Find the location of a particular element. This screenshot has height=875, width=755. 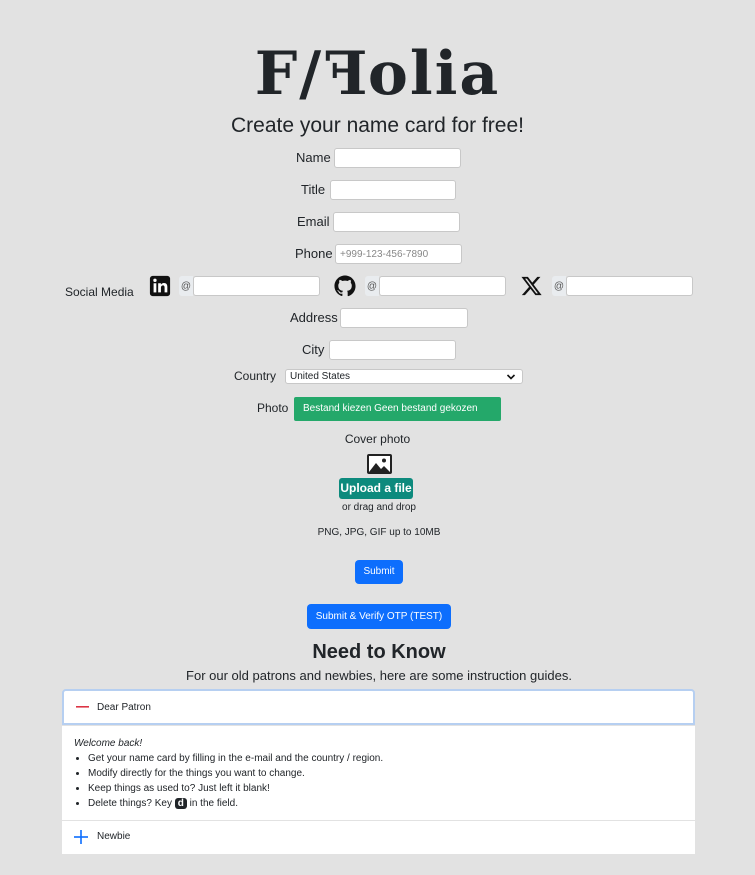

city-input is located at coordinates (392, 350).